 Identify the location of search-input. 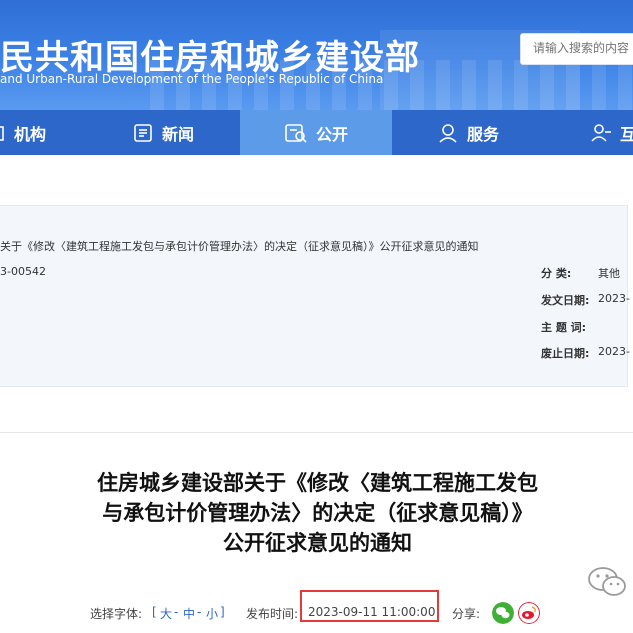
(577, 48).